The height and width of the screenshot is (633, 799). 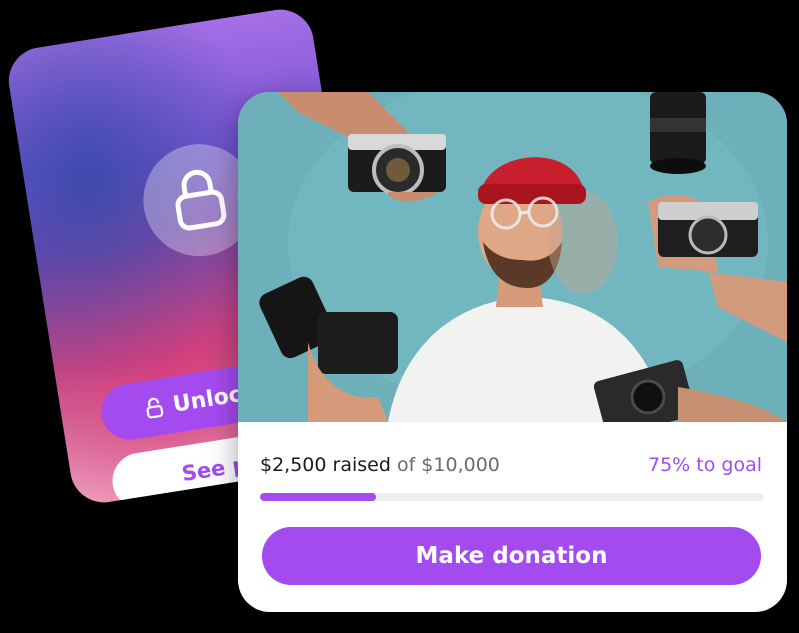 What do you see at coordinates (512, 497) in the screenshot?
I see `progress-bar` at bounding box center [512, 497].